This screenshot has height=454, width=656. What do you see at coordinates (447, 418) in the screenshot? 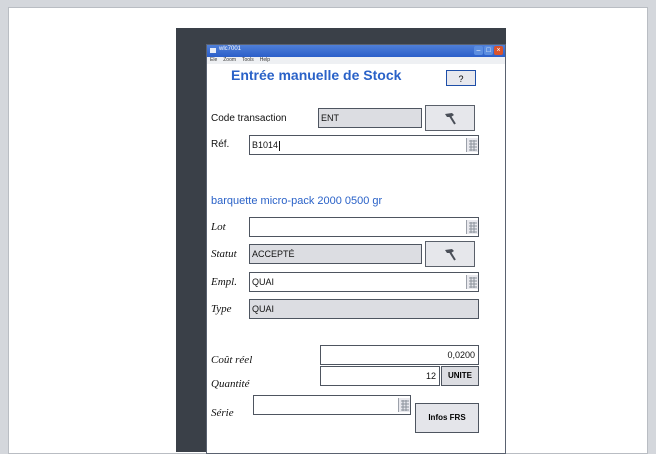
I see `infos-frs-button: Infos FRS` at bounding box center [447, 418].